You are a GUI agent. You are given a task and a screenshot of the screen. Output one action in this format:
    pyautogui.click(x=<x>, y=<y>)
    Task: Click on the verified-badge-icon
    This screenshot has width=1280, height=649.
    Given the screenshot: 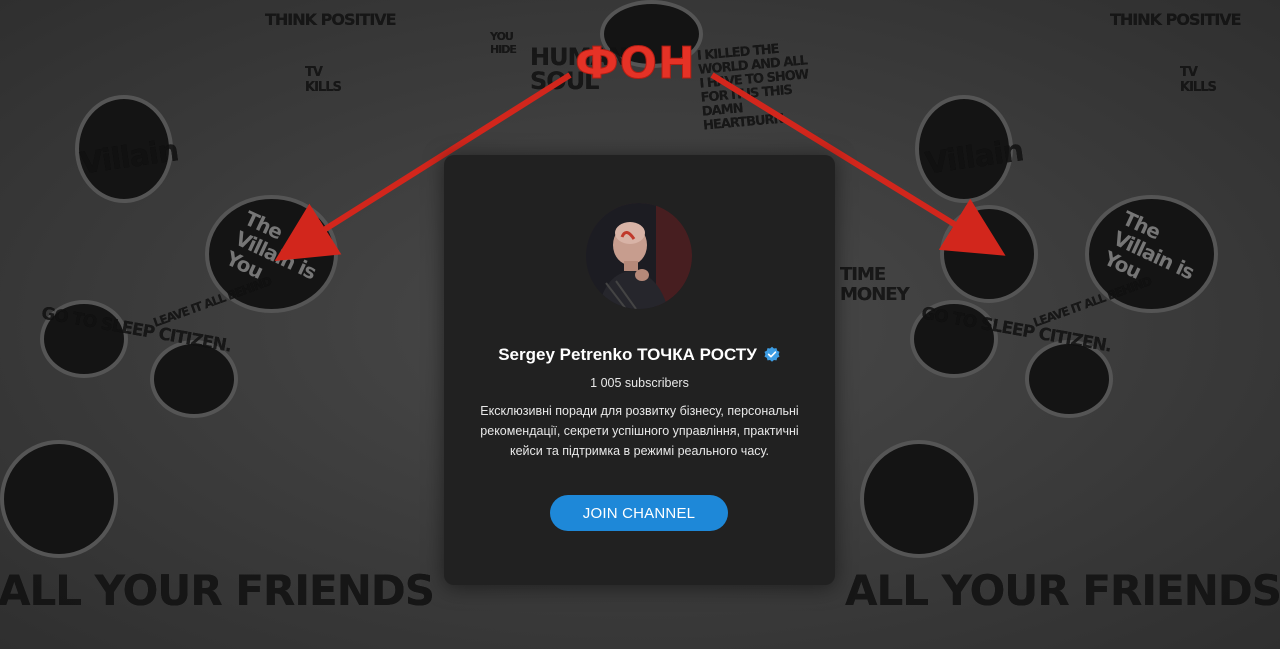 What is the action you would take?
    pyautogui.click(x=772, y=355)
    